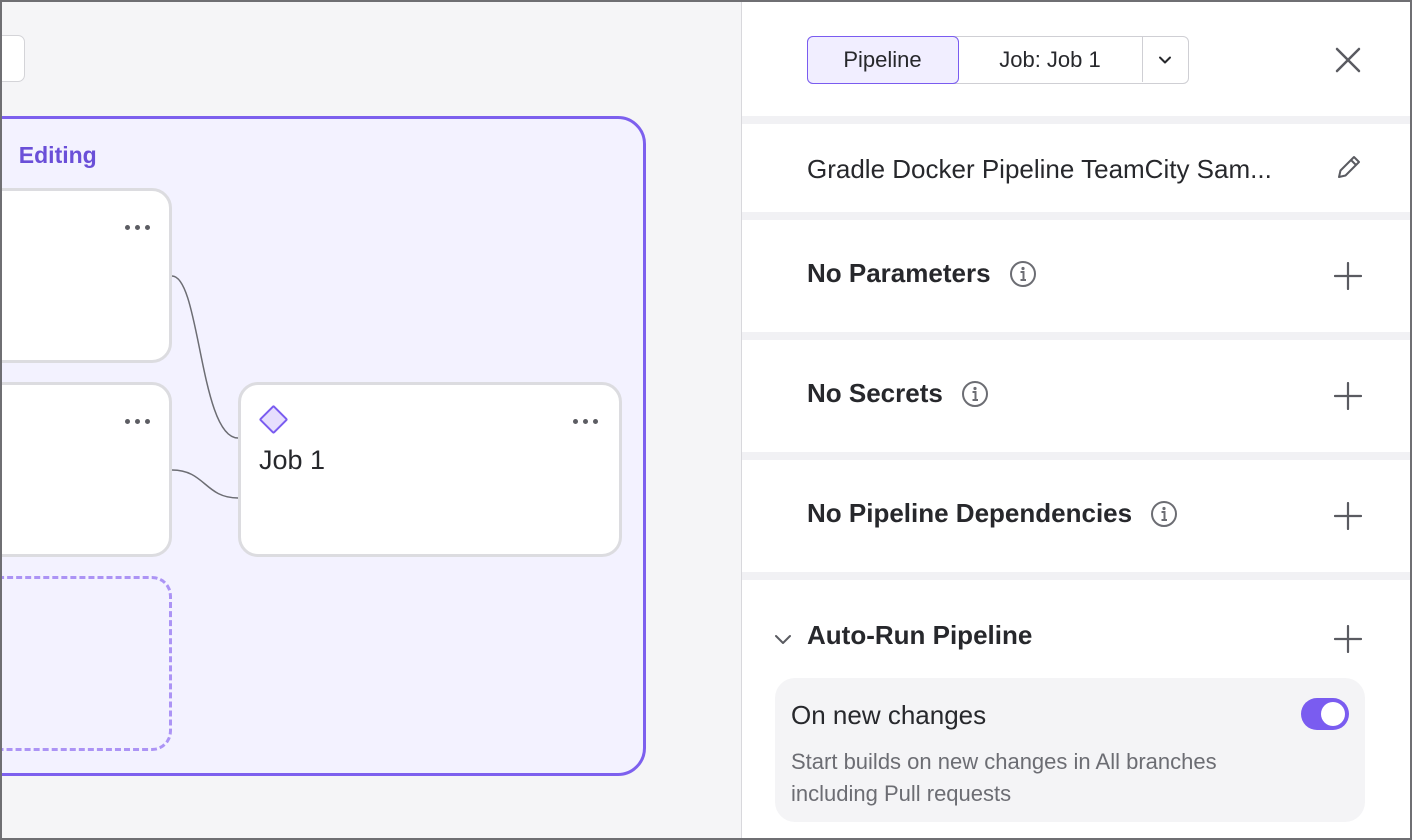  Describe the element at coordinates (899, 273) in the screenshot. I see `parameters-label: No Parameters` at that location.